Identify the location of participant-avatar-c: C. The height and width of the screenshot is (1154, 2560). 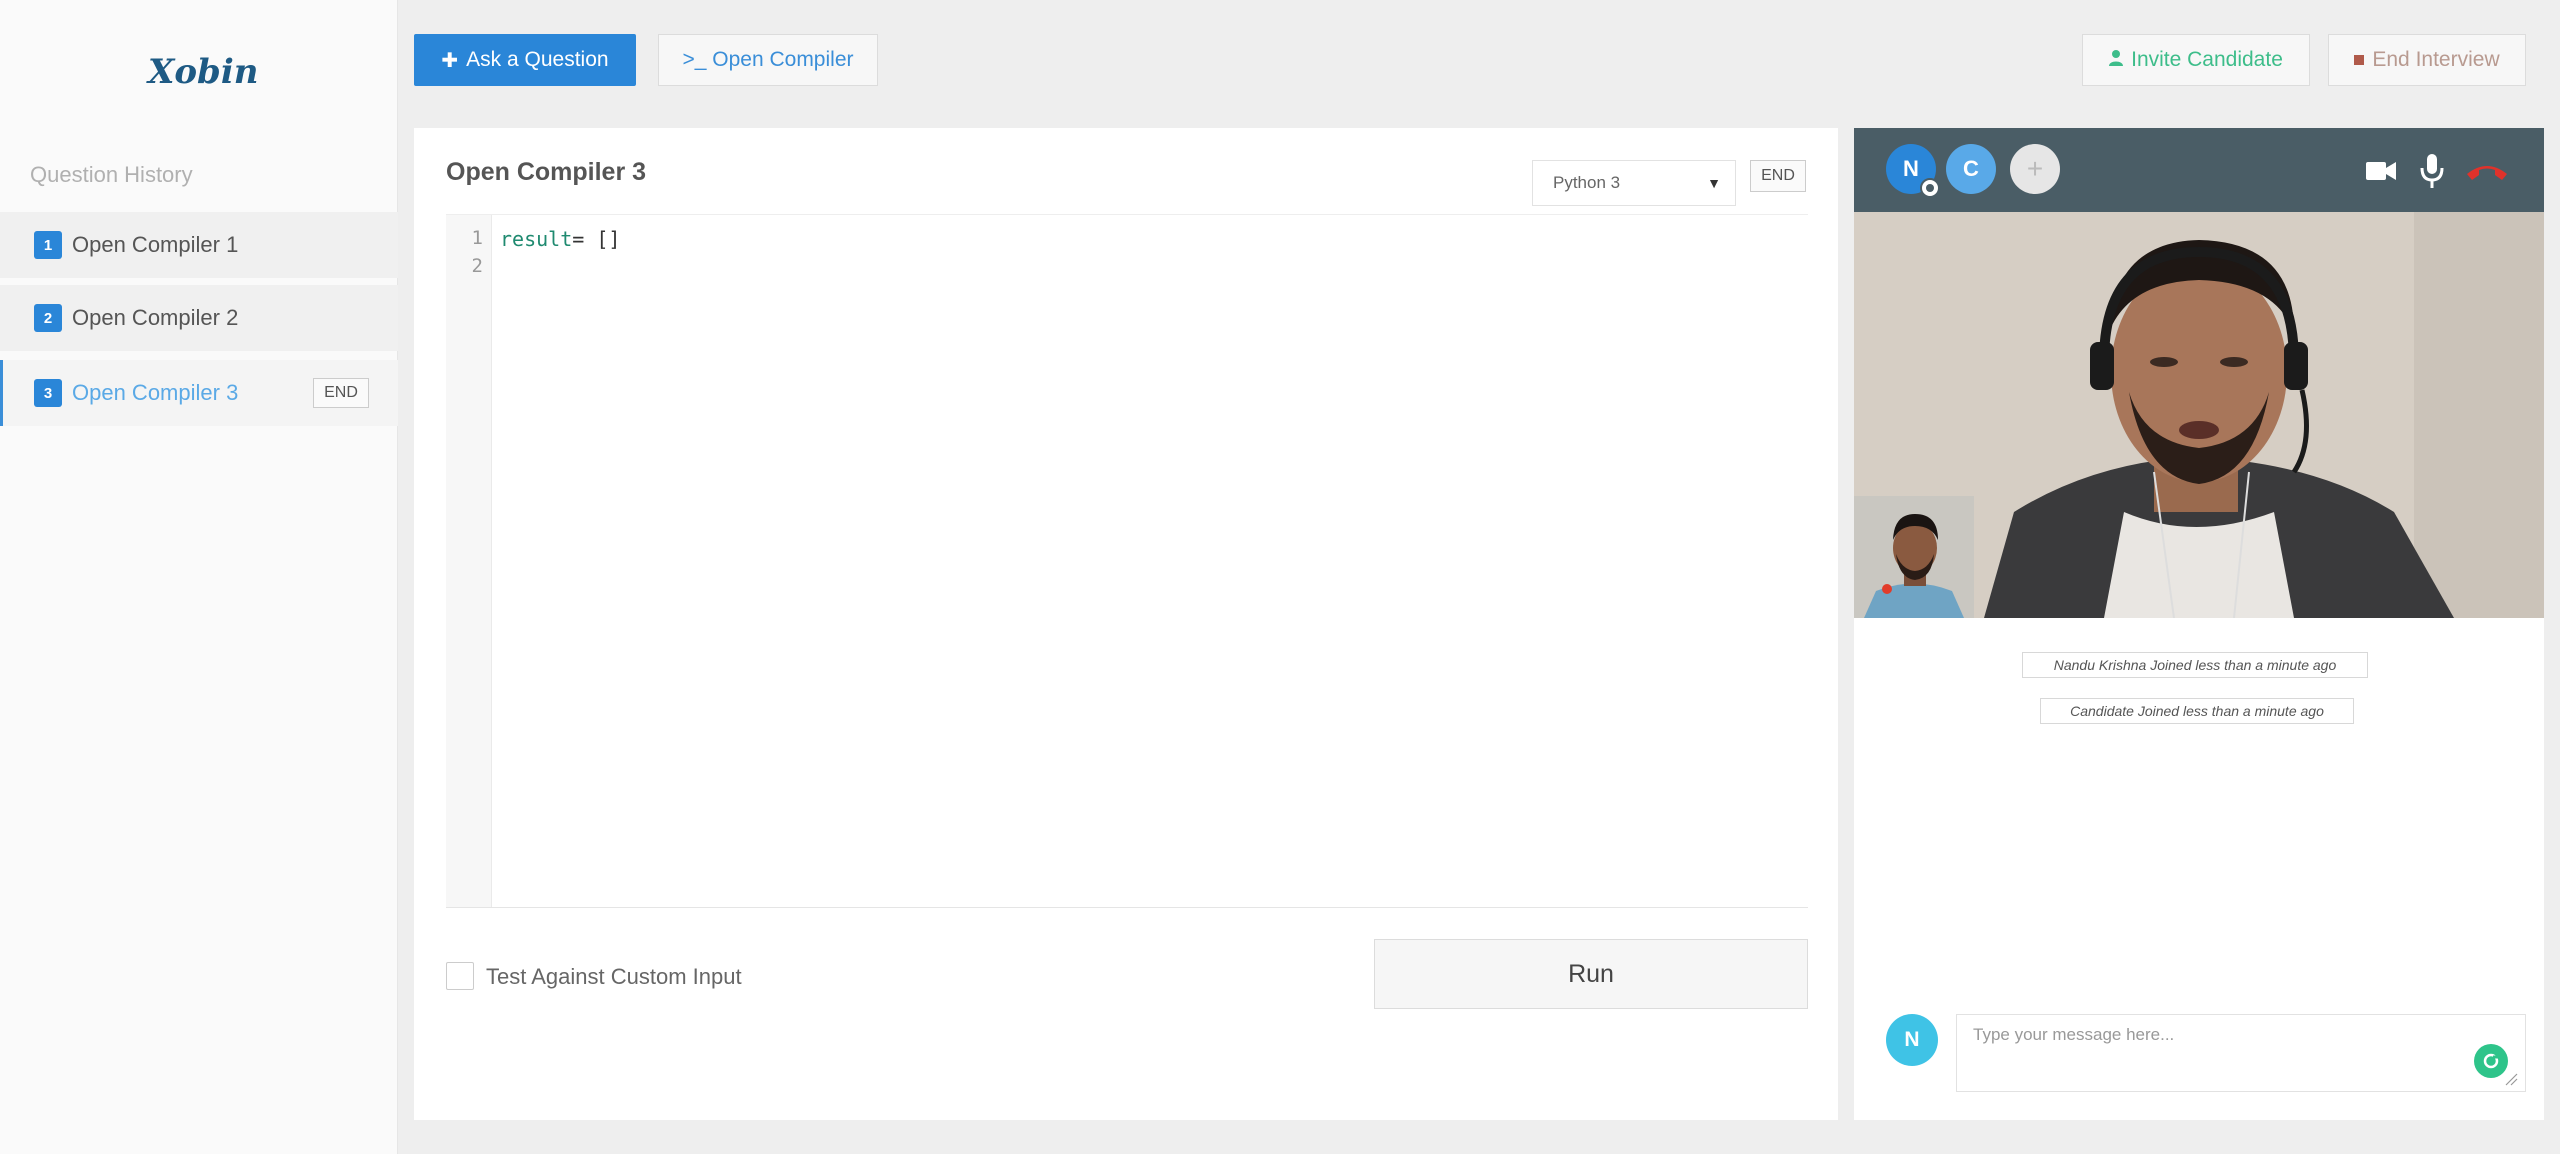
(1971, 169).